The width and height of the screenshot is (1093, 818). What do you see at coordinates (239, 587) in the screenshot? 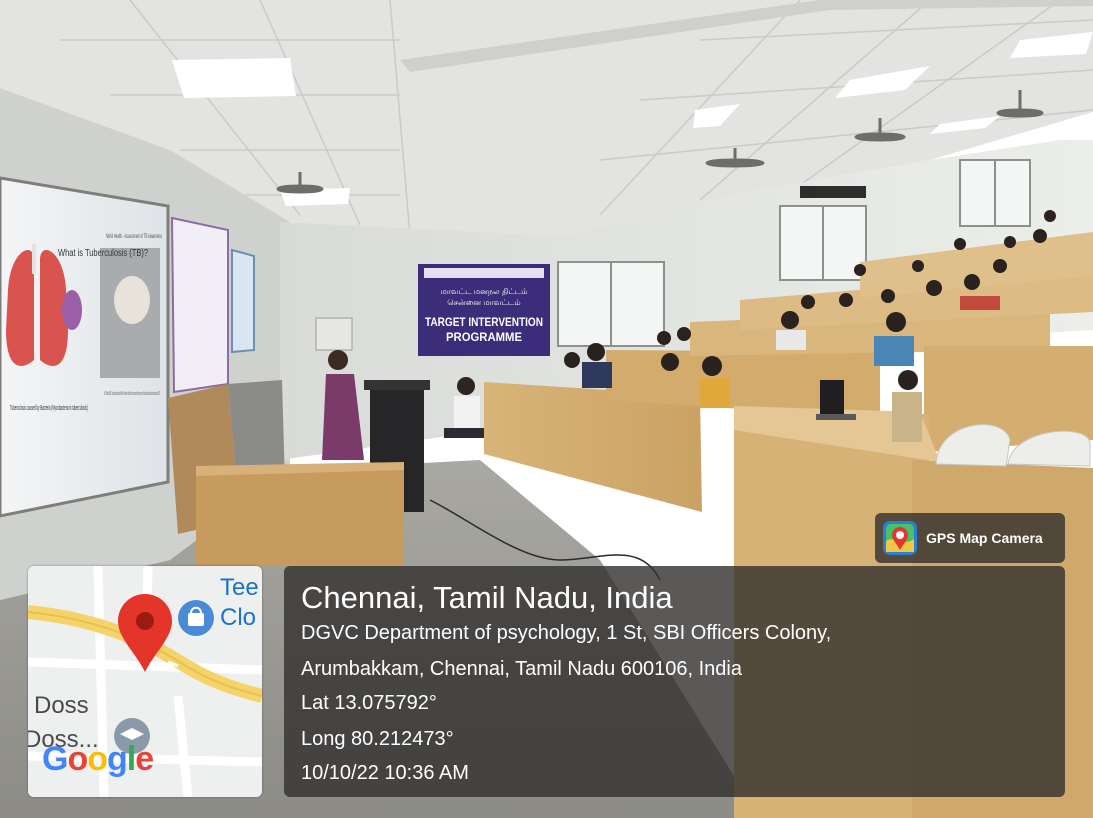
I see `map-label-tee: Tee` at bounding box center [239, 587].